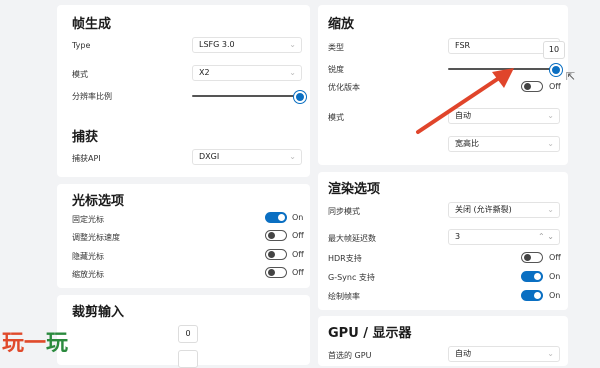  Describe the element at coordinates (344, 211) in the screenshot. I see `sync-label: 同步模式` at that location.